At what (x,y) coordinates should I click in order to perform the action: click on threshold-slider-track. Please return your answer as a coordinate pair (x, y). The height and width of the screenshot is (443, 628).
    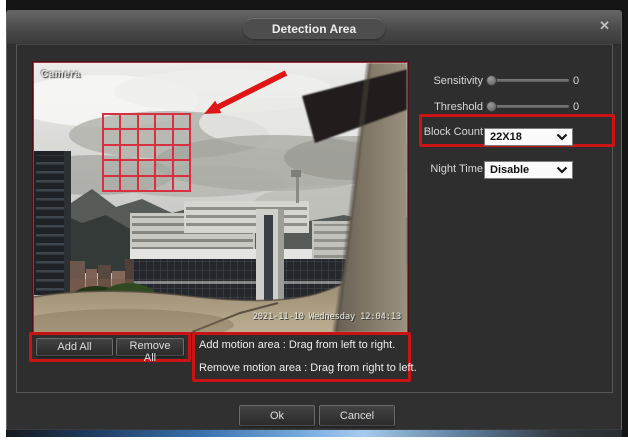
    Looking at the image, I should click on (530, 106).